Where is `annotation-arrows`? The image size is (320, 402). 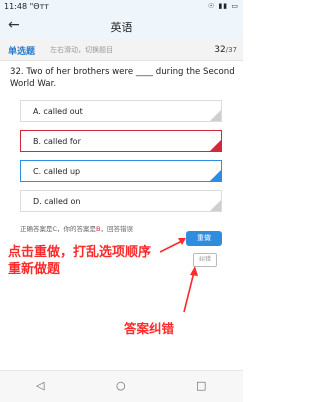
annotation-arrows is located at coordinates (178, 275).